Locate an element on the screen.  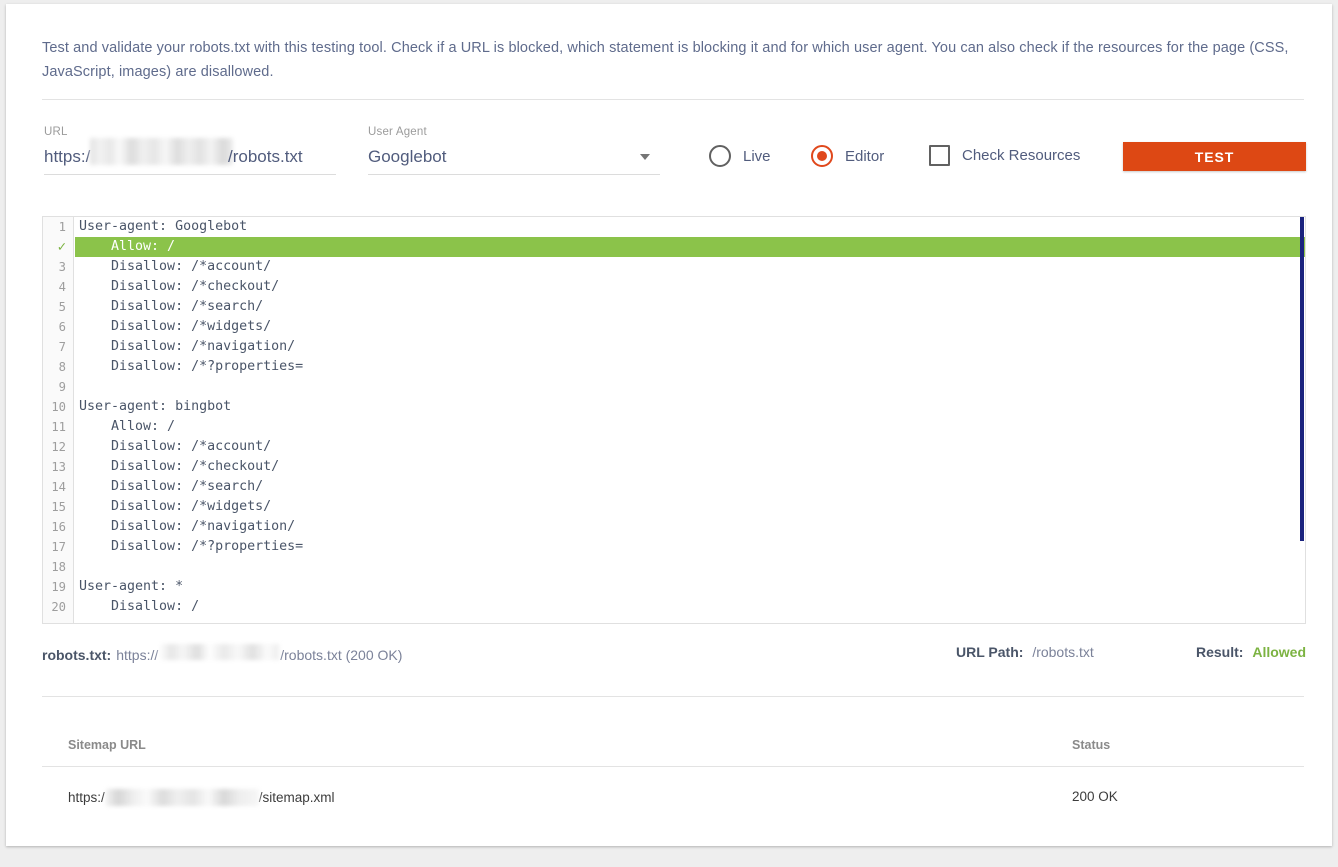
table-row: https:/ /sitemap.xml is located at coordinates (201, 797).